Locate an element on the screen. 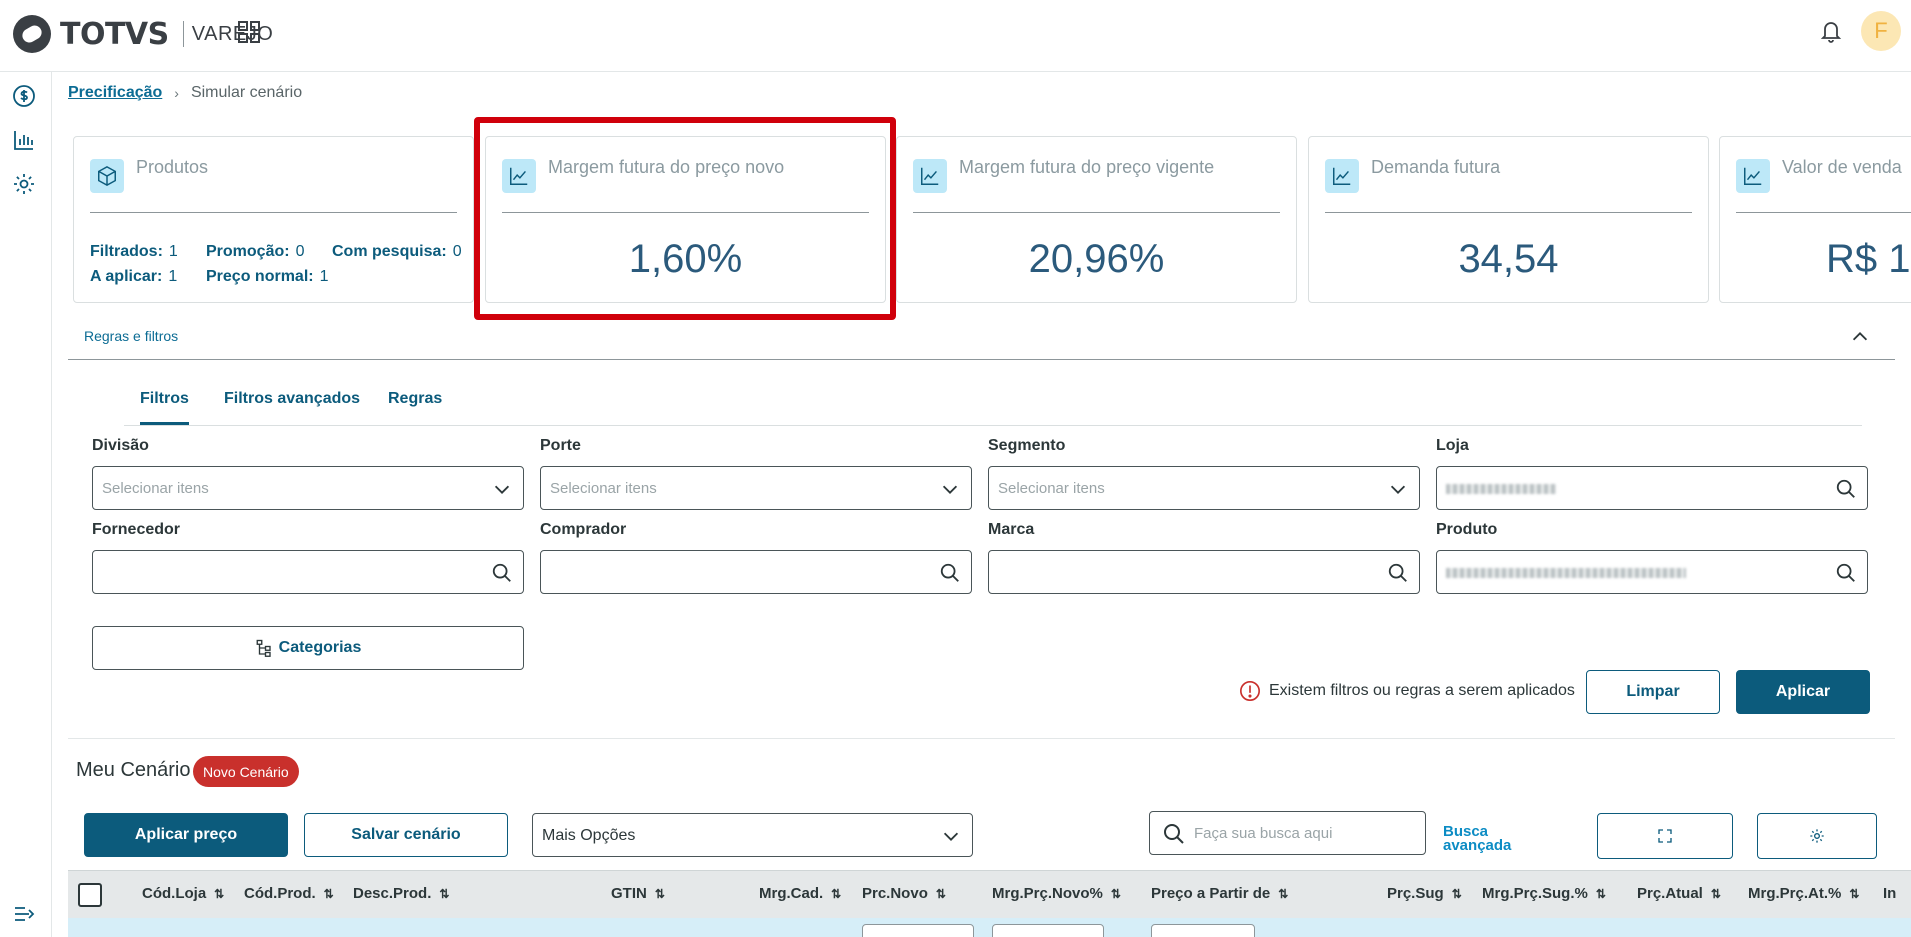  column-header: Preço a Partir de ⇅ is located at coordinates (1219, 893).